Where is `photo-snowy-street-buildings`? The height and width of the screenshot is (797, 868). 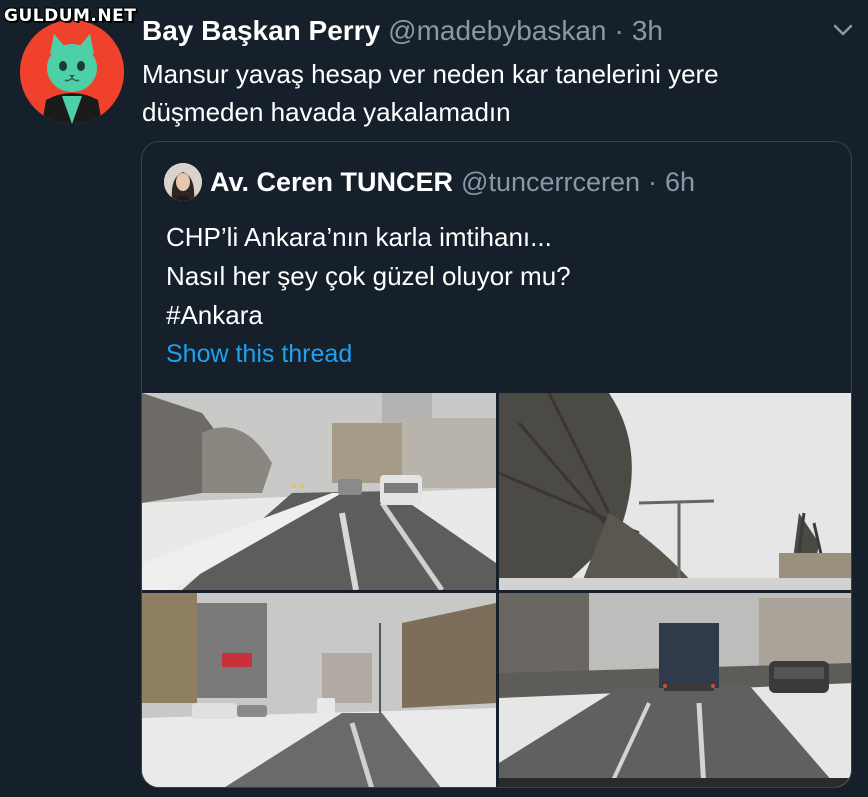 photo-snowy-street-buildings is located at coordinates (319, 690).